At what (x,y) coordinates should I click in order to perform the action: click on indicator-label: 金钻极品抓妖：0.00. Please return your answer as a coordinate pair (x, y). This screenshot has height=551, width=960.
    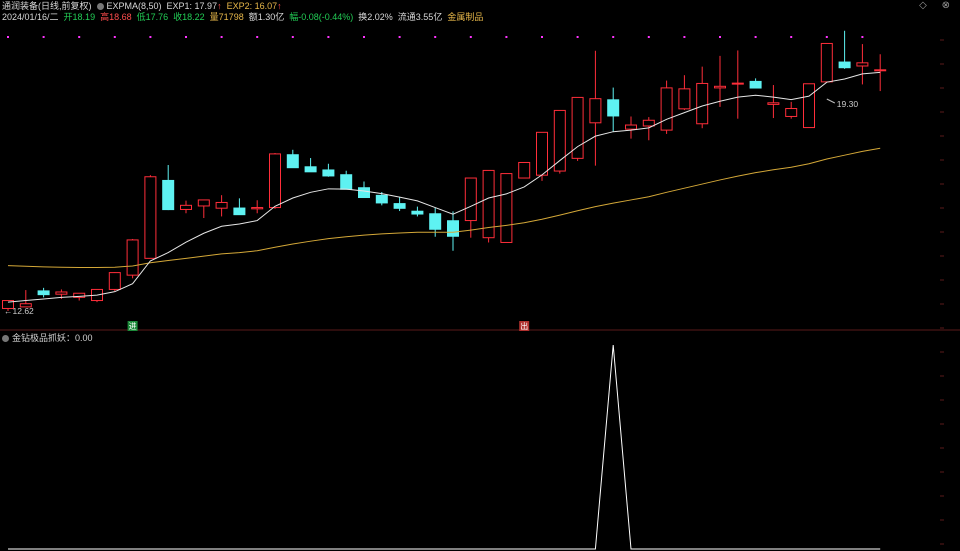
    Looking at the image, I should click on (52, 338).